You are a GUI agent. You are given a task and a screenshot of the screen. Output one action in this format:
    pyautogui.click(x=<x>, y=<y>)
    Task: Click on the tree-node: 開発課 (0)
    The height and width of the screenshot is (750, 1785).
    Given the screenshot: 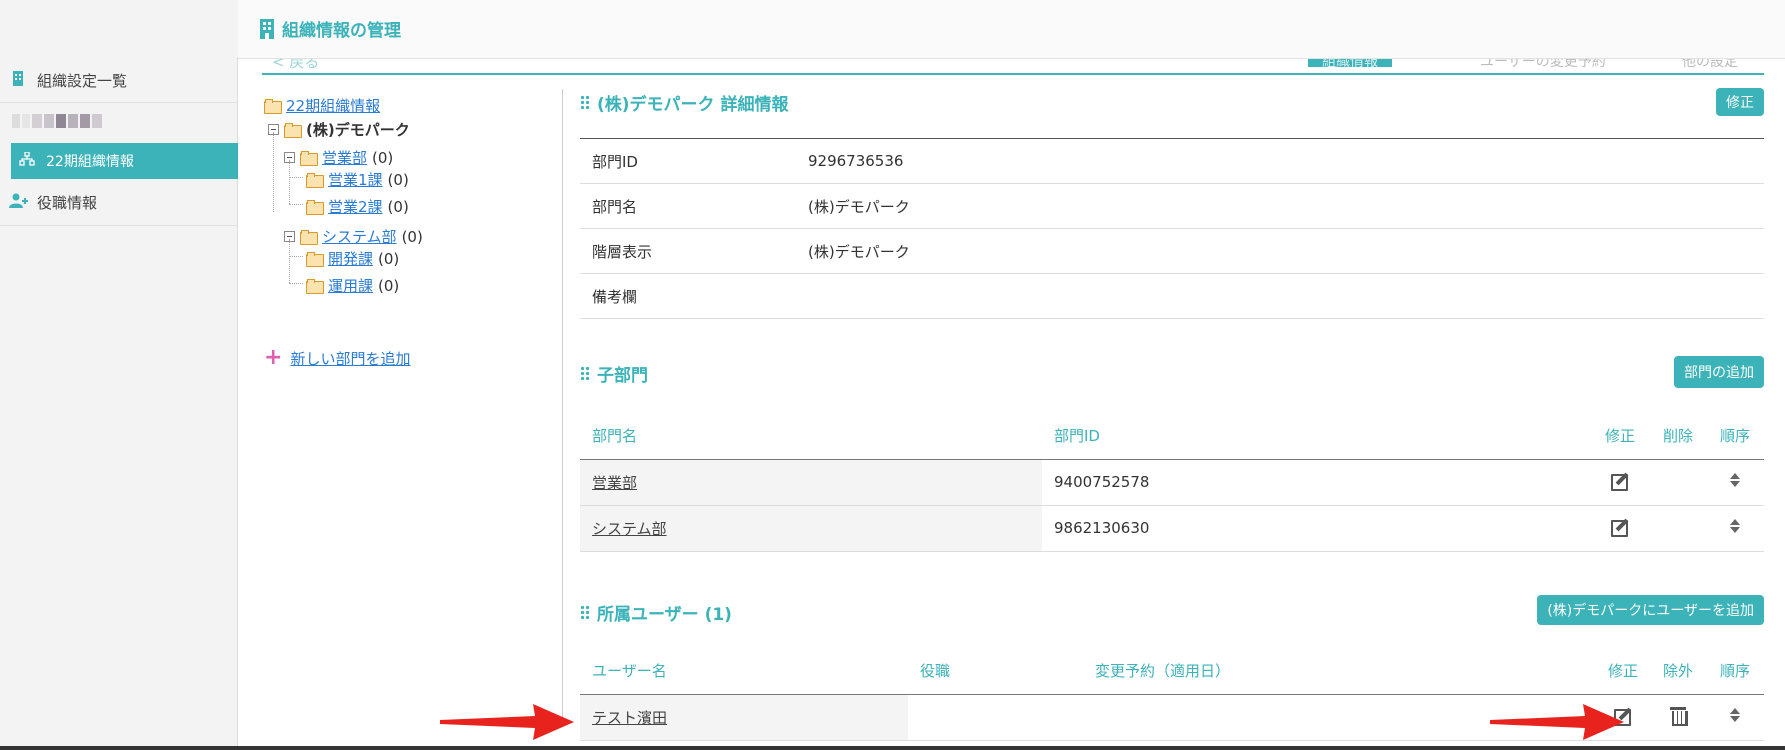 What is the action you would take?
    pyautogui.click(x=352, y=258)
    